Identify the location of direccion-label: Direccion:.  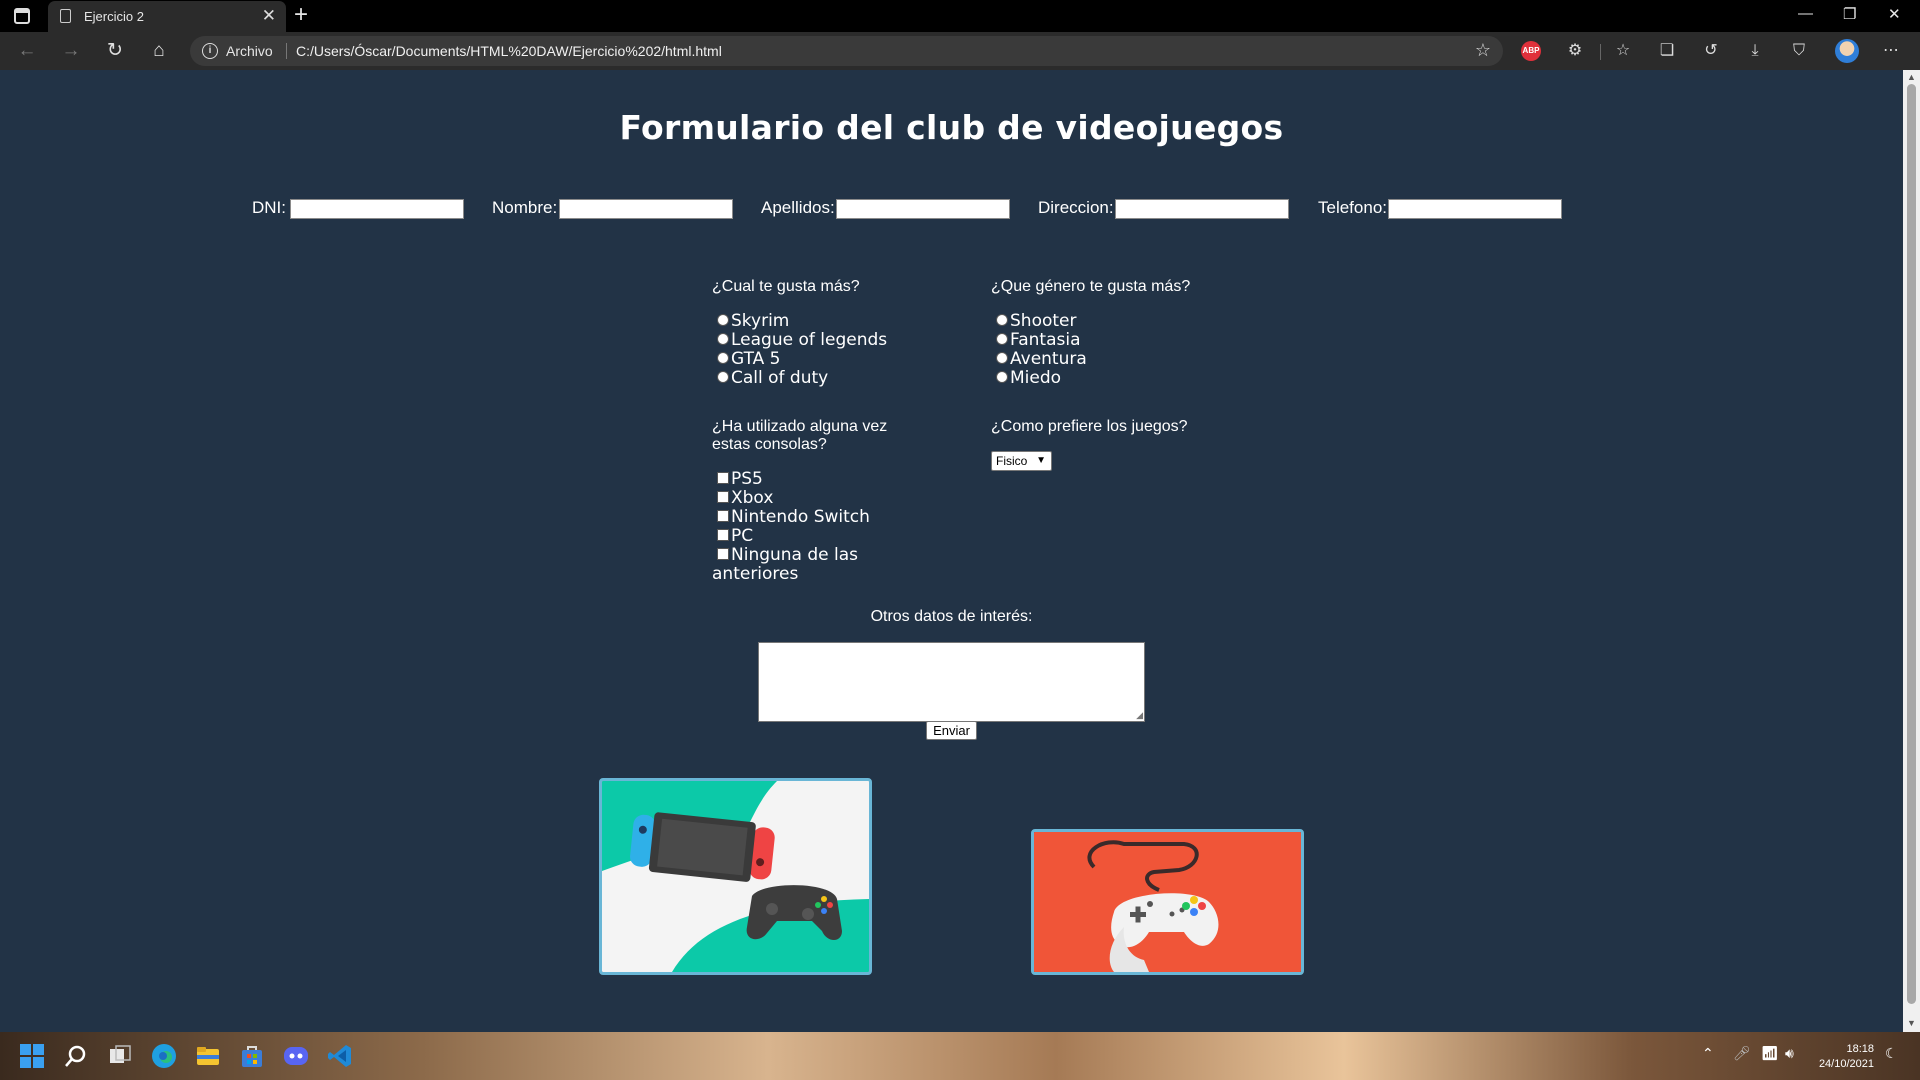
(1076, 207).